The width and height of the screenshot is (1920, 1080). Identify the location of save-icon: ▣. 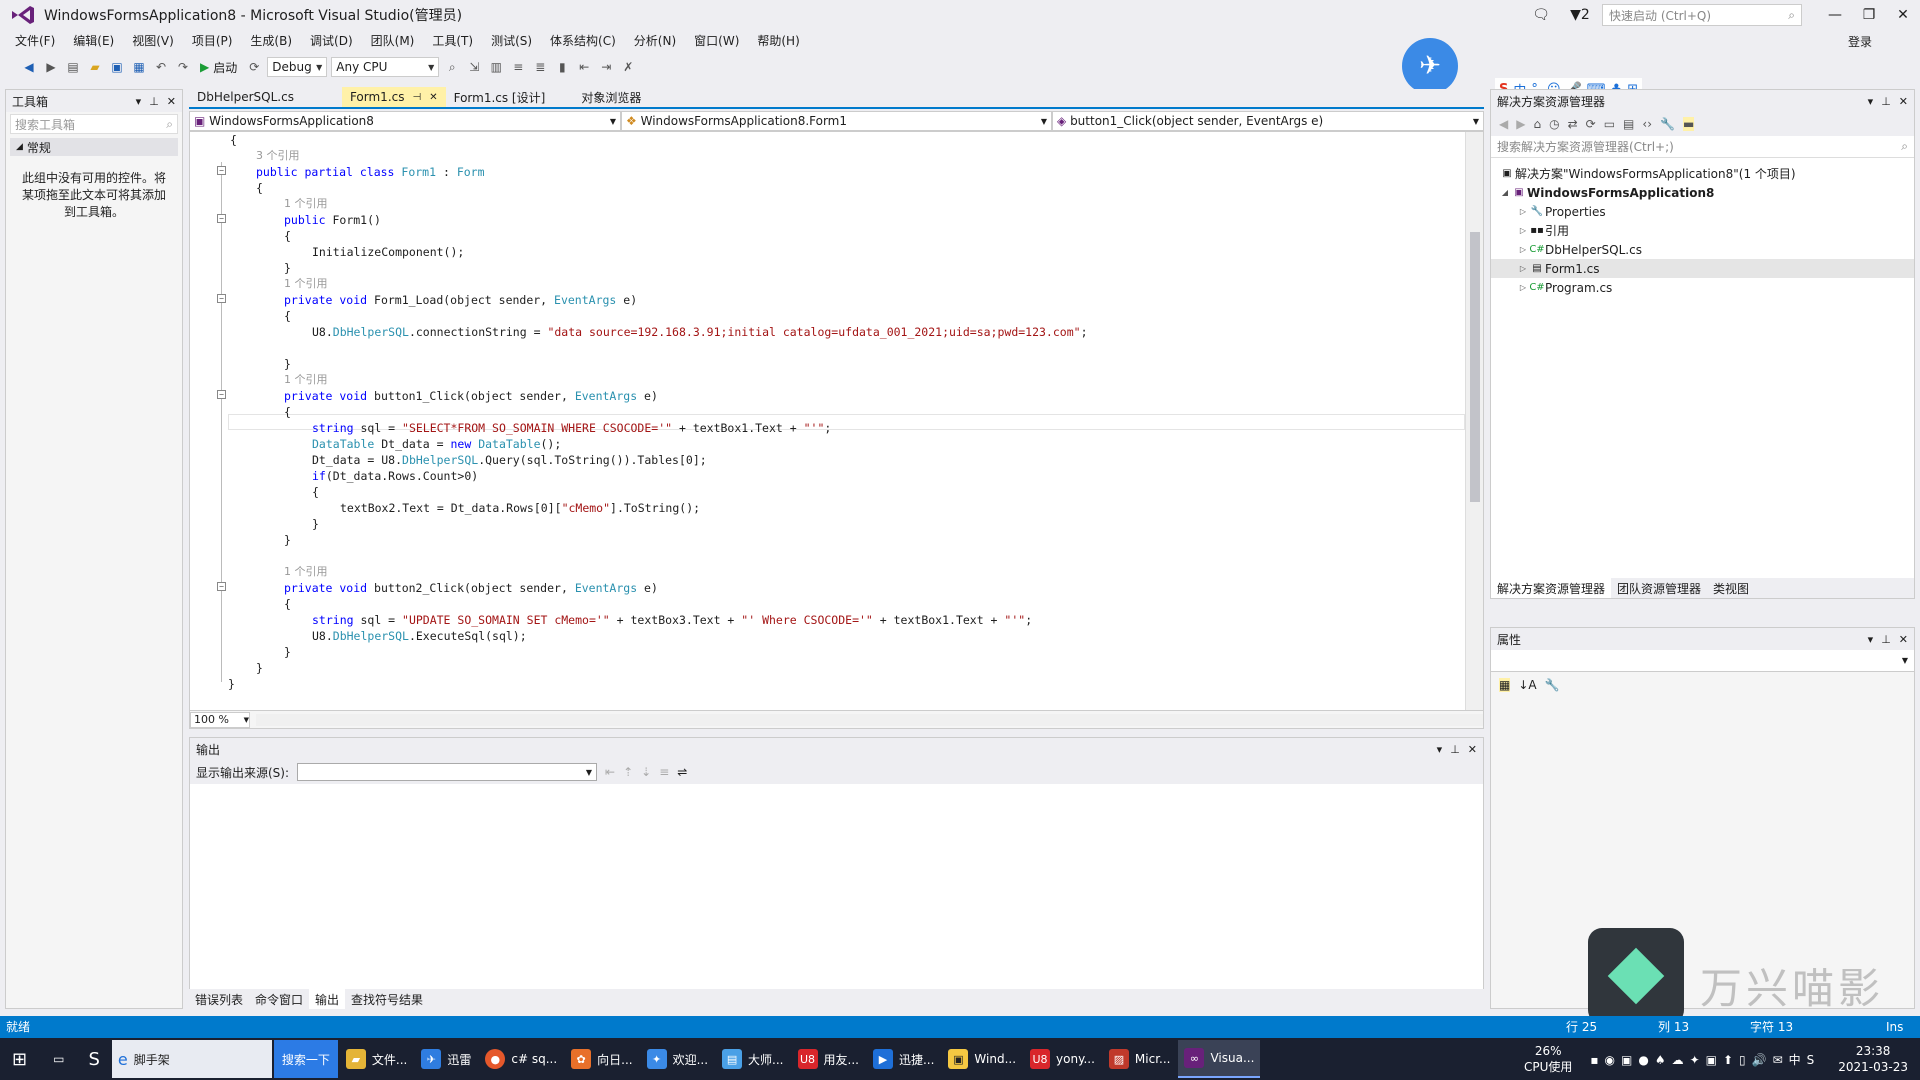
(117, 67).